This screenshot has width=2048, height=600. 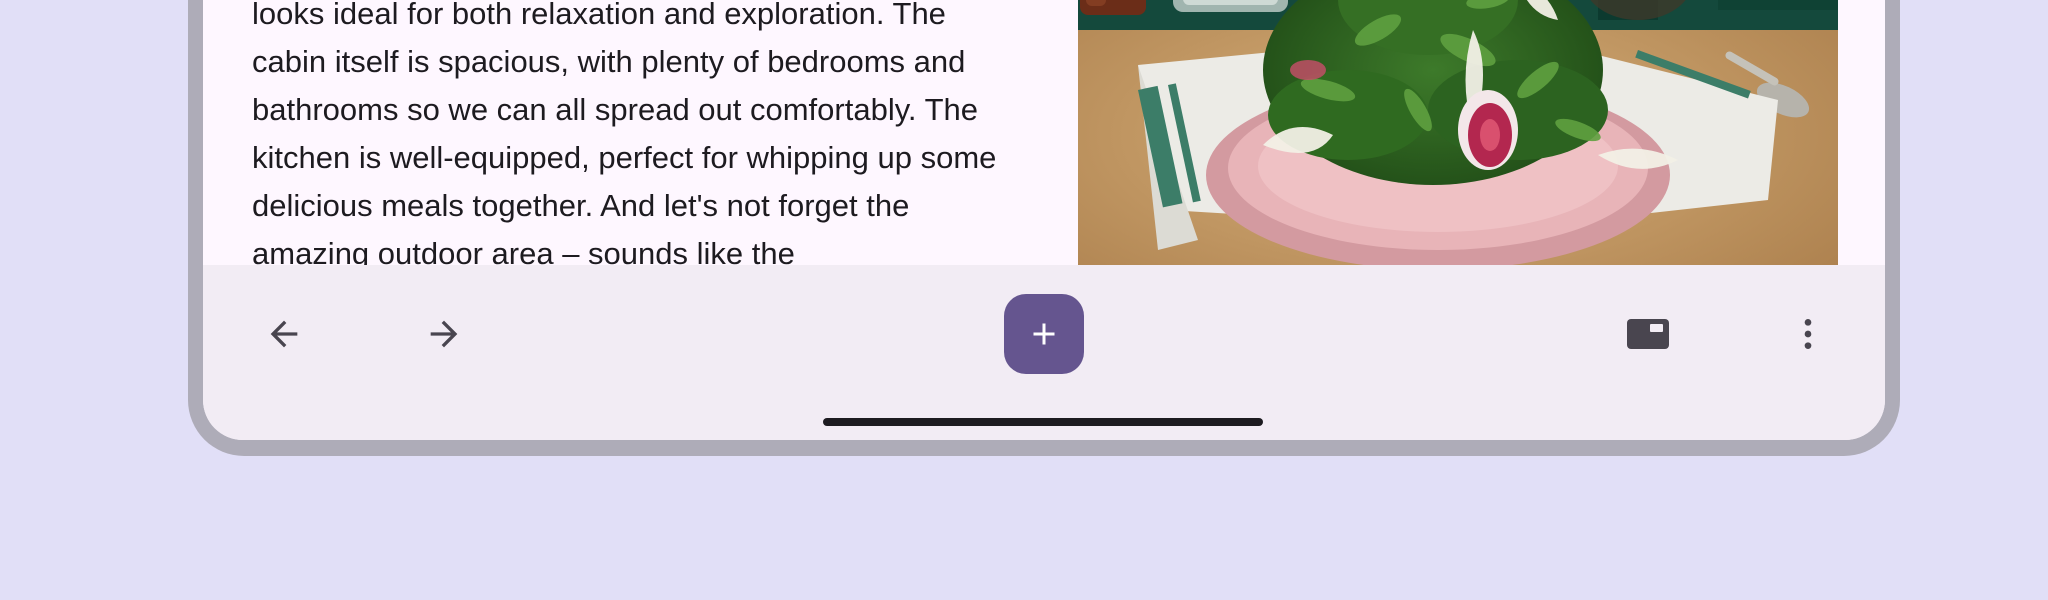 I want to click on arrow-back-icon, so click(x=284, y=334).